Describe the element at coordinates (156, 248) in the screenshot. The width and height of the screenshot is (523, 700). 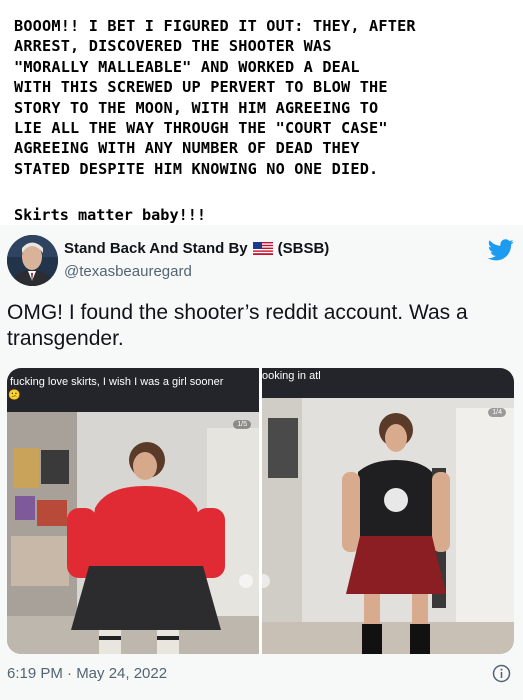
I see `author-display-name: Stand Back And Stand By` at that location.